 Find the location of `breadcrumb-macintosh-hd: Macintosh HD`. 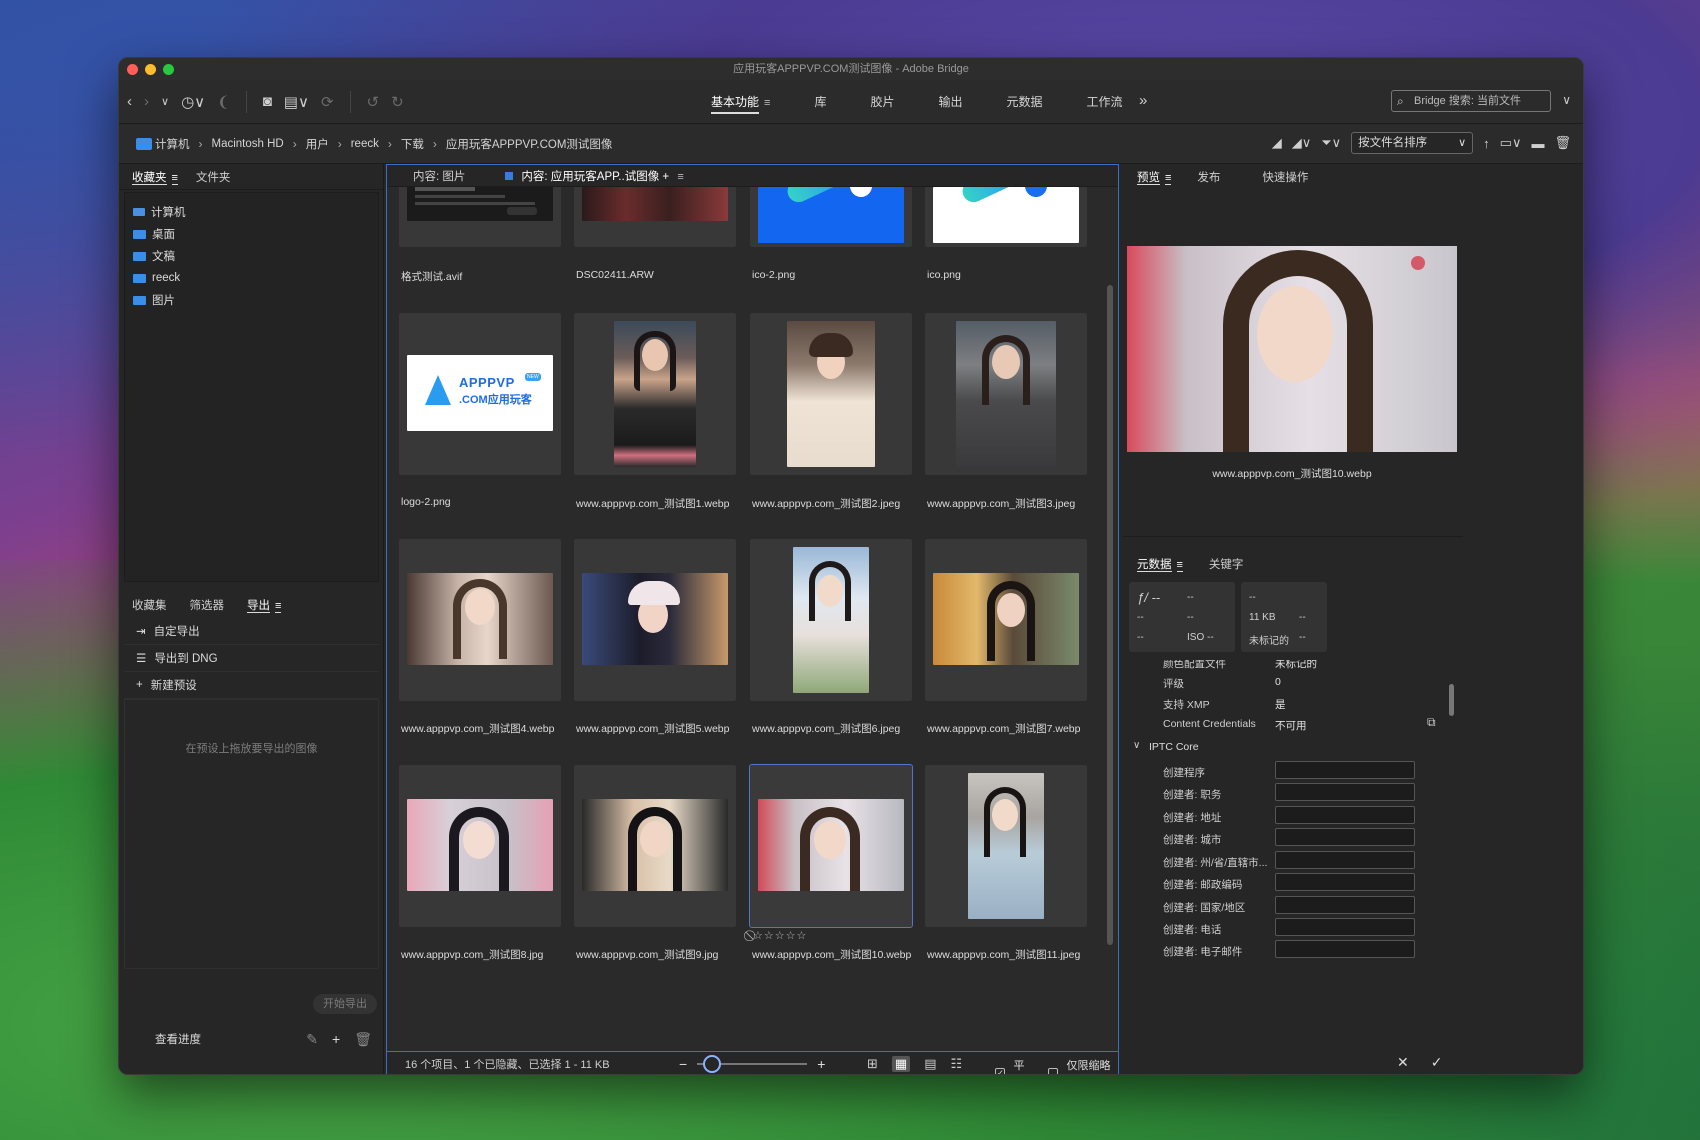

breadcrumb-macintosh-hd: Macintosh HD is located at coordinates (248, 144).